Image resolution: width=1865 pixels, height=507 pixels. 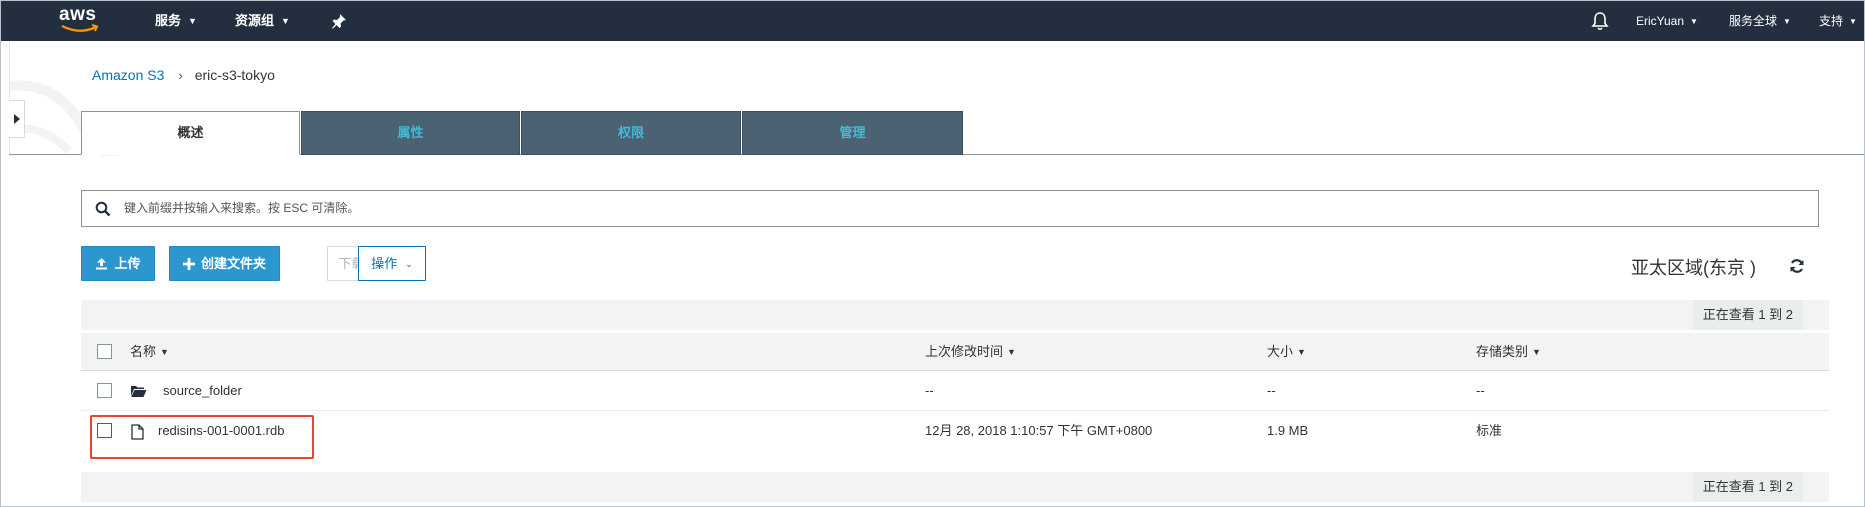 What do you see at coordinates (137, 432) in the screenshot?
I see `file-icon` at bounding box center [137, 432].